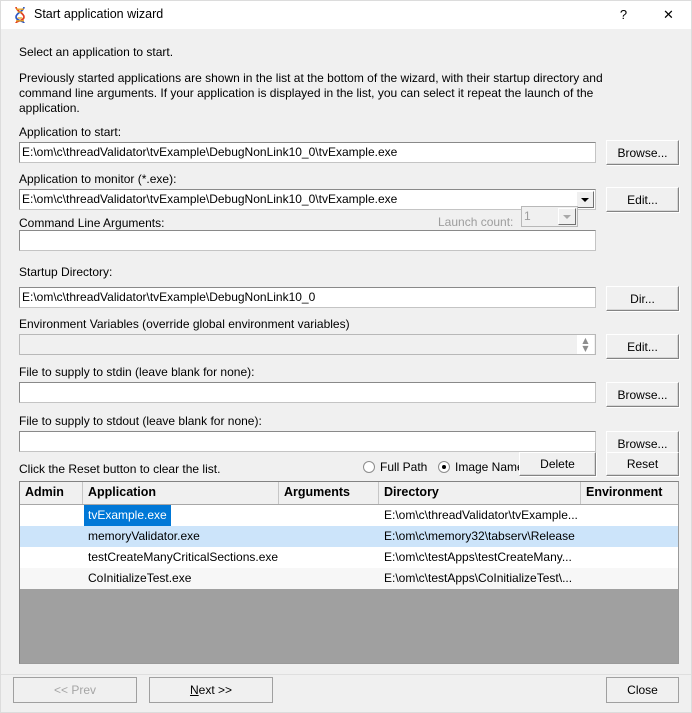 The image size is (692, 713). I want to click on radio-full-path: Full Path, so click(395, 467).